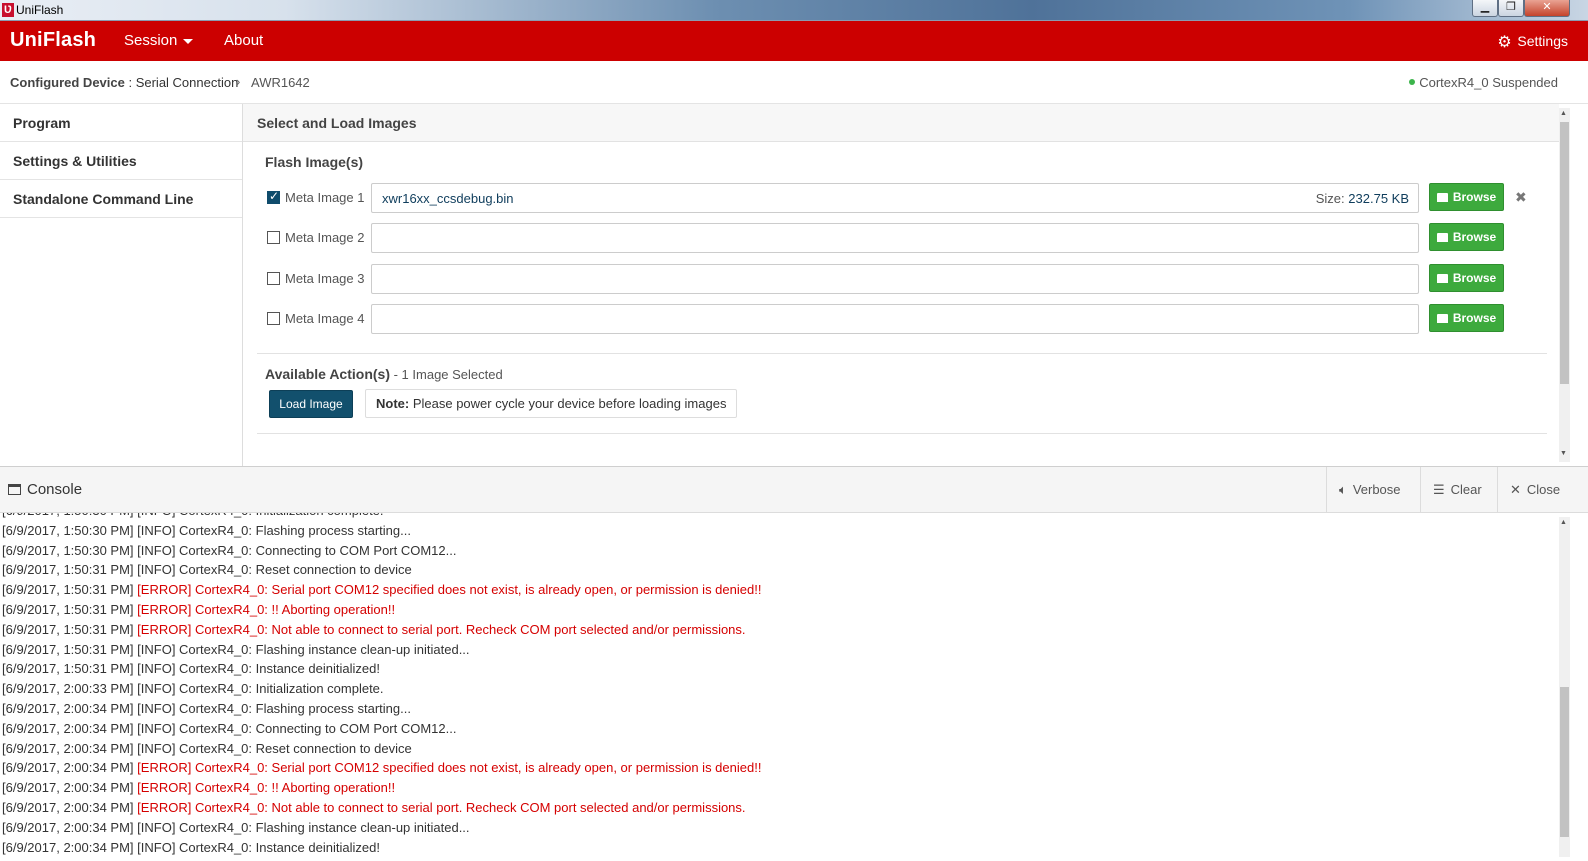 The width and height of the screenshot is (1588, 861). I want to click on actions-title-text: Available Action(s), so click(327, 374).